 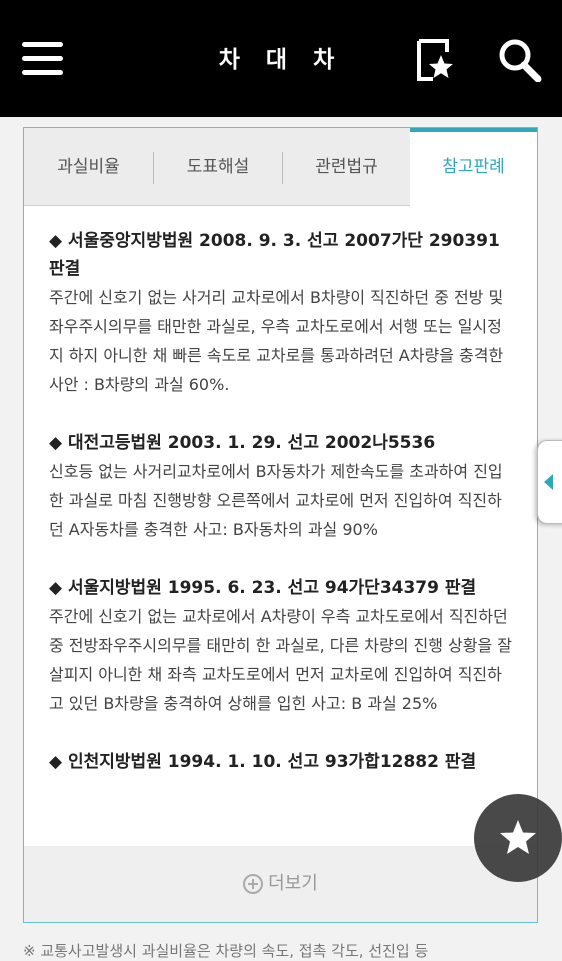 What do you see at coordinates (218, 167) in the screenshot?
I see `tab-diagram-explanation: 도표해설` at bounding box center [218, 167].